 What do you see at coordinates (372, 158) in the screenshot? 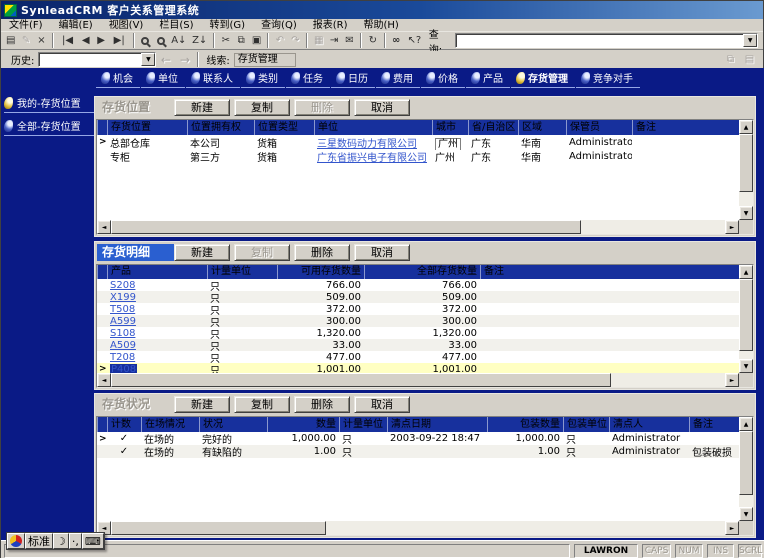
I see `company-link: 广东省振兴电子有限公司` at bounding box center [372, 158].